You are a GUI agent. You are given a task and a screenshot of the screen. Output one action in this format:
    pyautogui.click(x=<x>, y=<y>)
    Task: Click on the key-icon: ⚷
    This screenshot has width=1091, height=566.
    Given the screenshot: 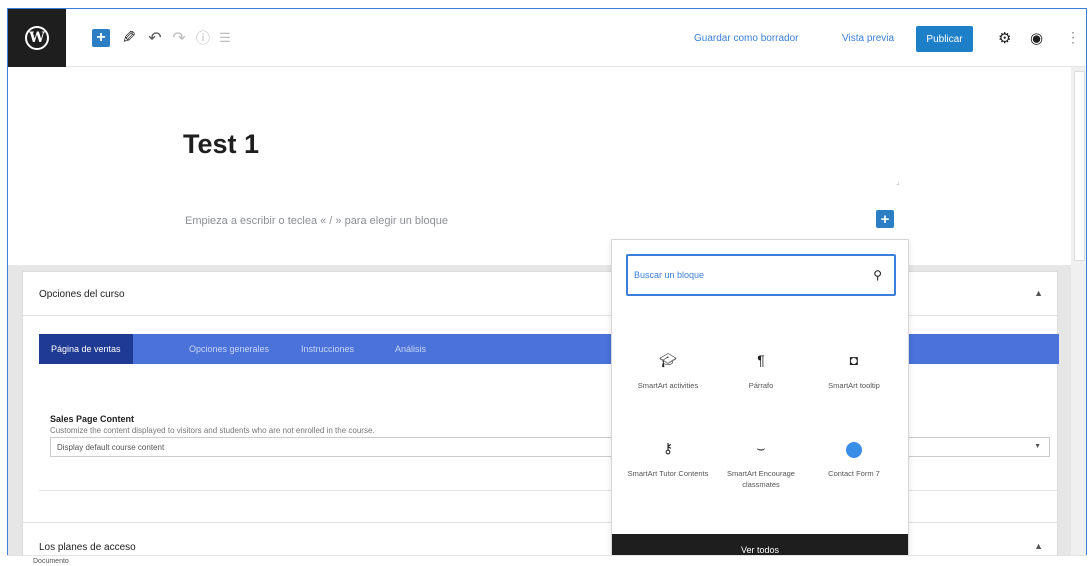 What is the action you would take?
    pyautogui.click(x=668, y=448)
    